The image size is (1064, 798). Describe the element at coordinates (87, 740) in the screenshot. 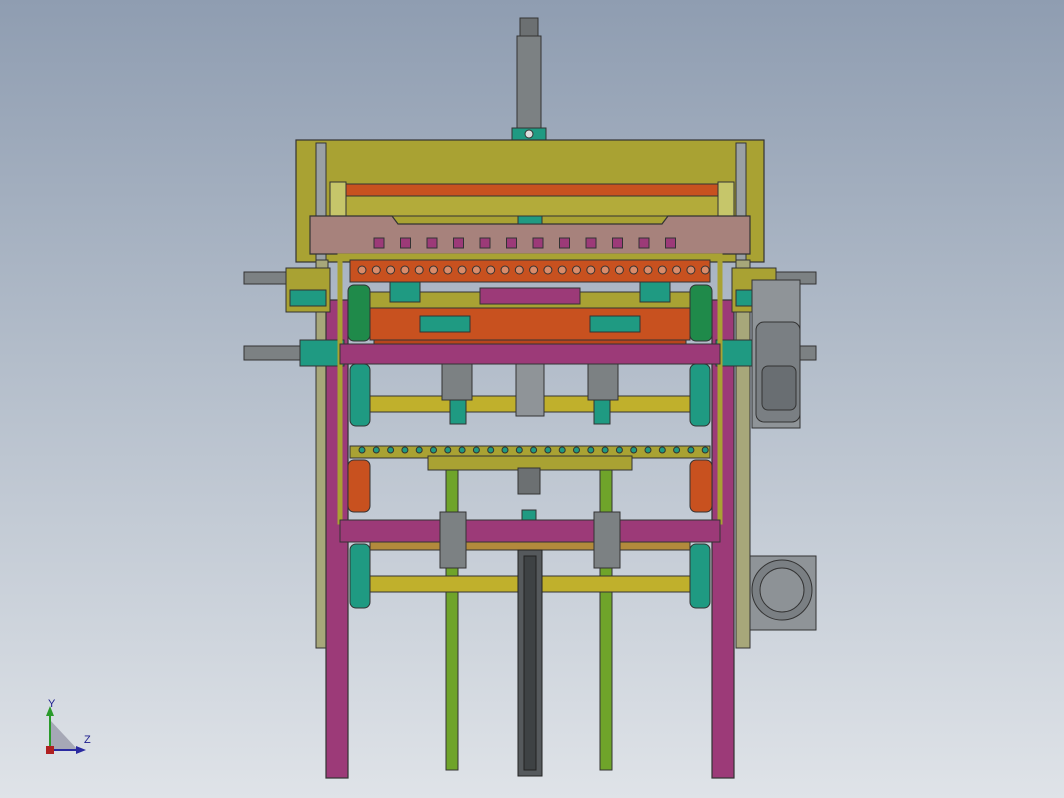

I see `z-axis-label: Z` at that location.